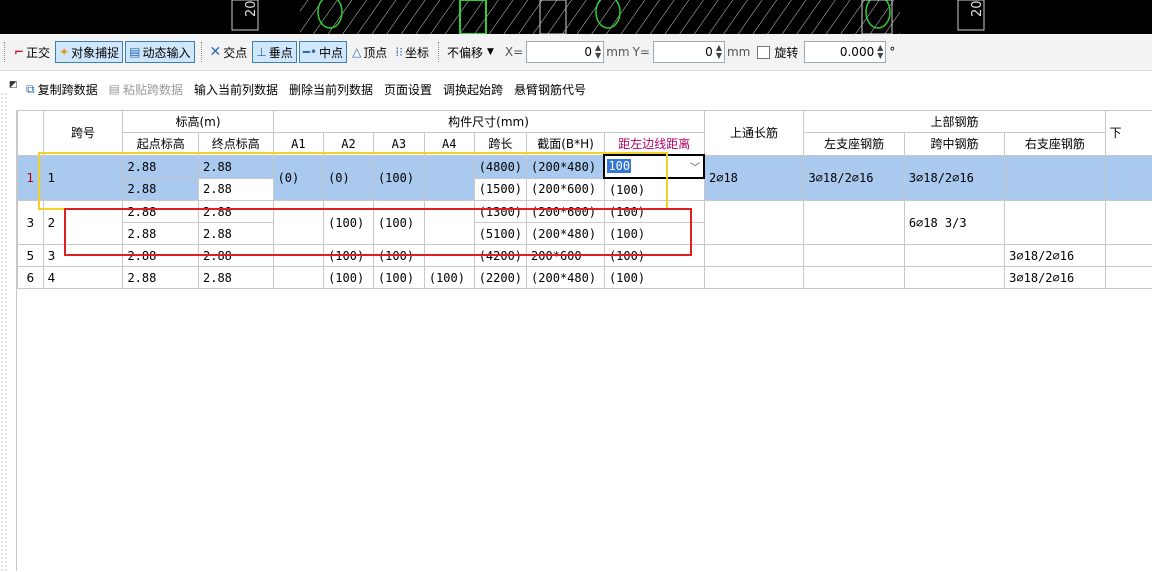  I want to click on page-setup-button: 页面设置, so click(408, 89).